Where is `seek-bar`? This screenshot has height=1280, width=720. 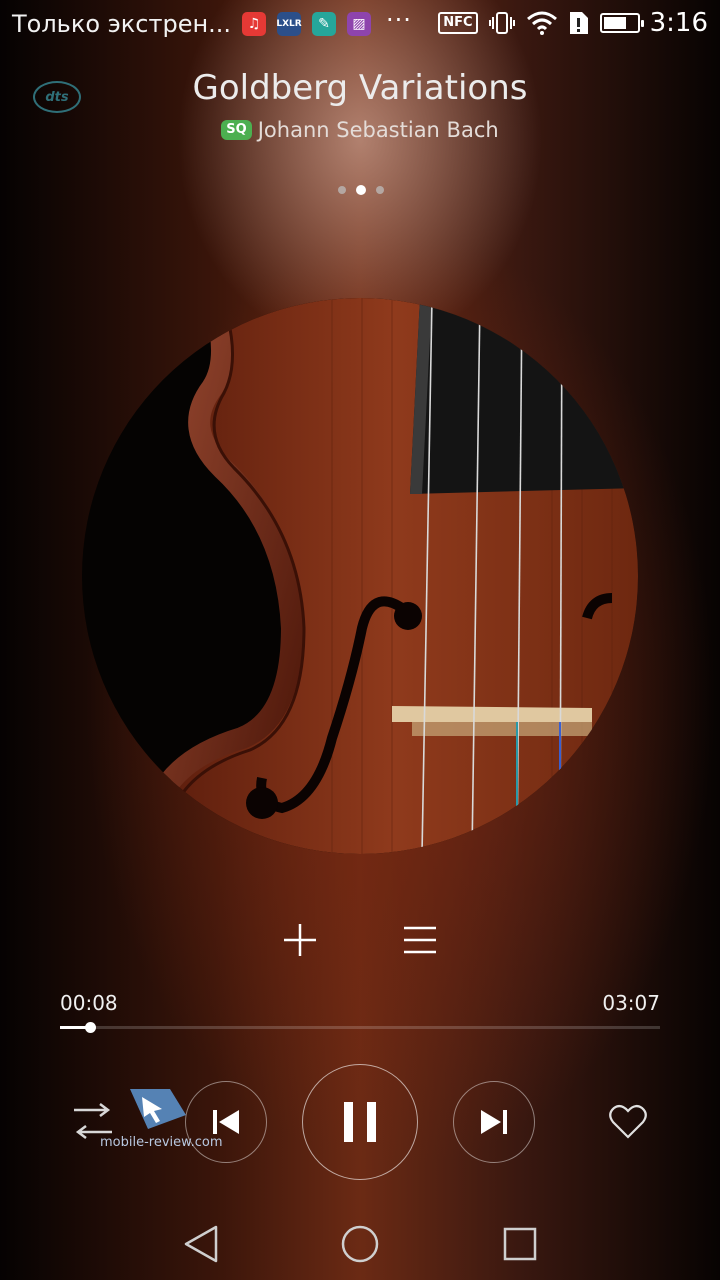 seek-bar is located at coordinates (360, 1027).